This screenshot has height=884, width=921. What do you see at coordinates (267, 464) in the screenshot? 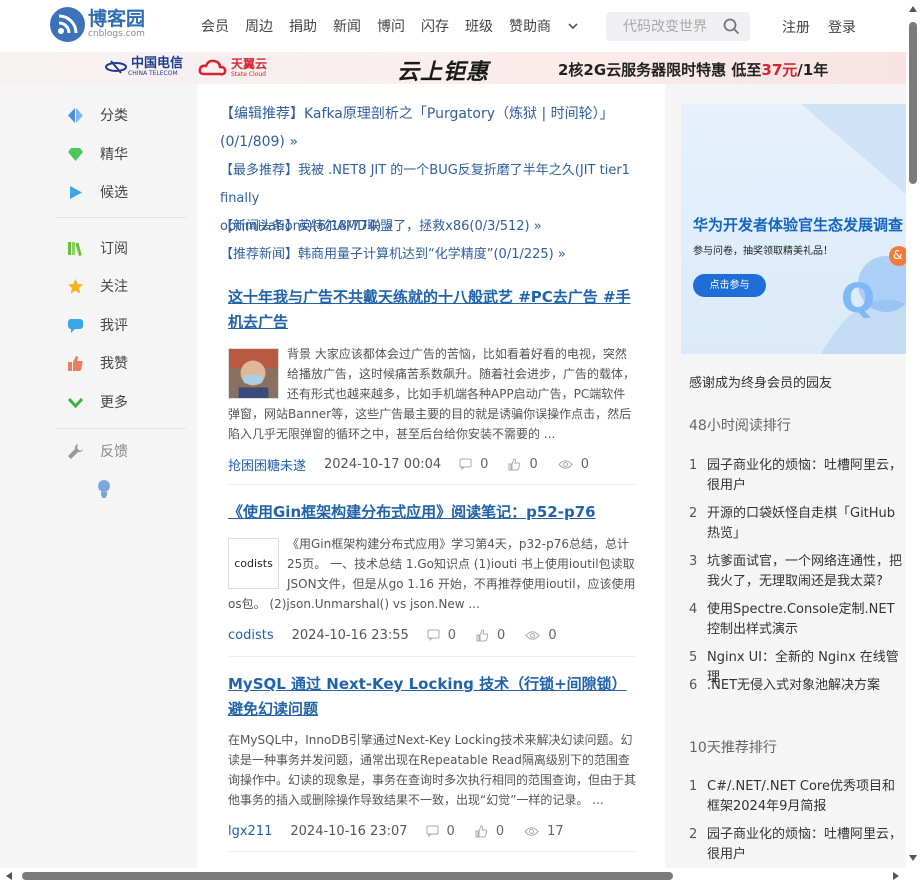
I see `post-author: 抢困困糖未遂` at bounding box center [267, 464].